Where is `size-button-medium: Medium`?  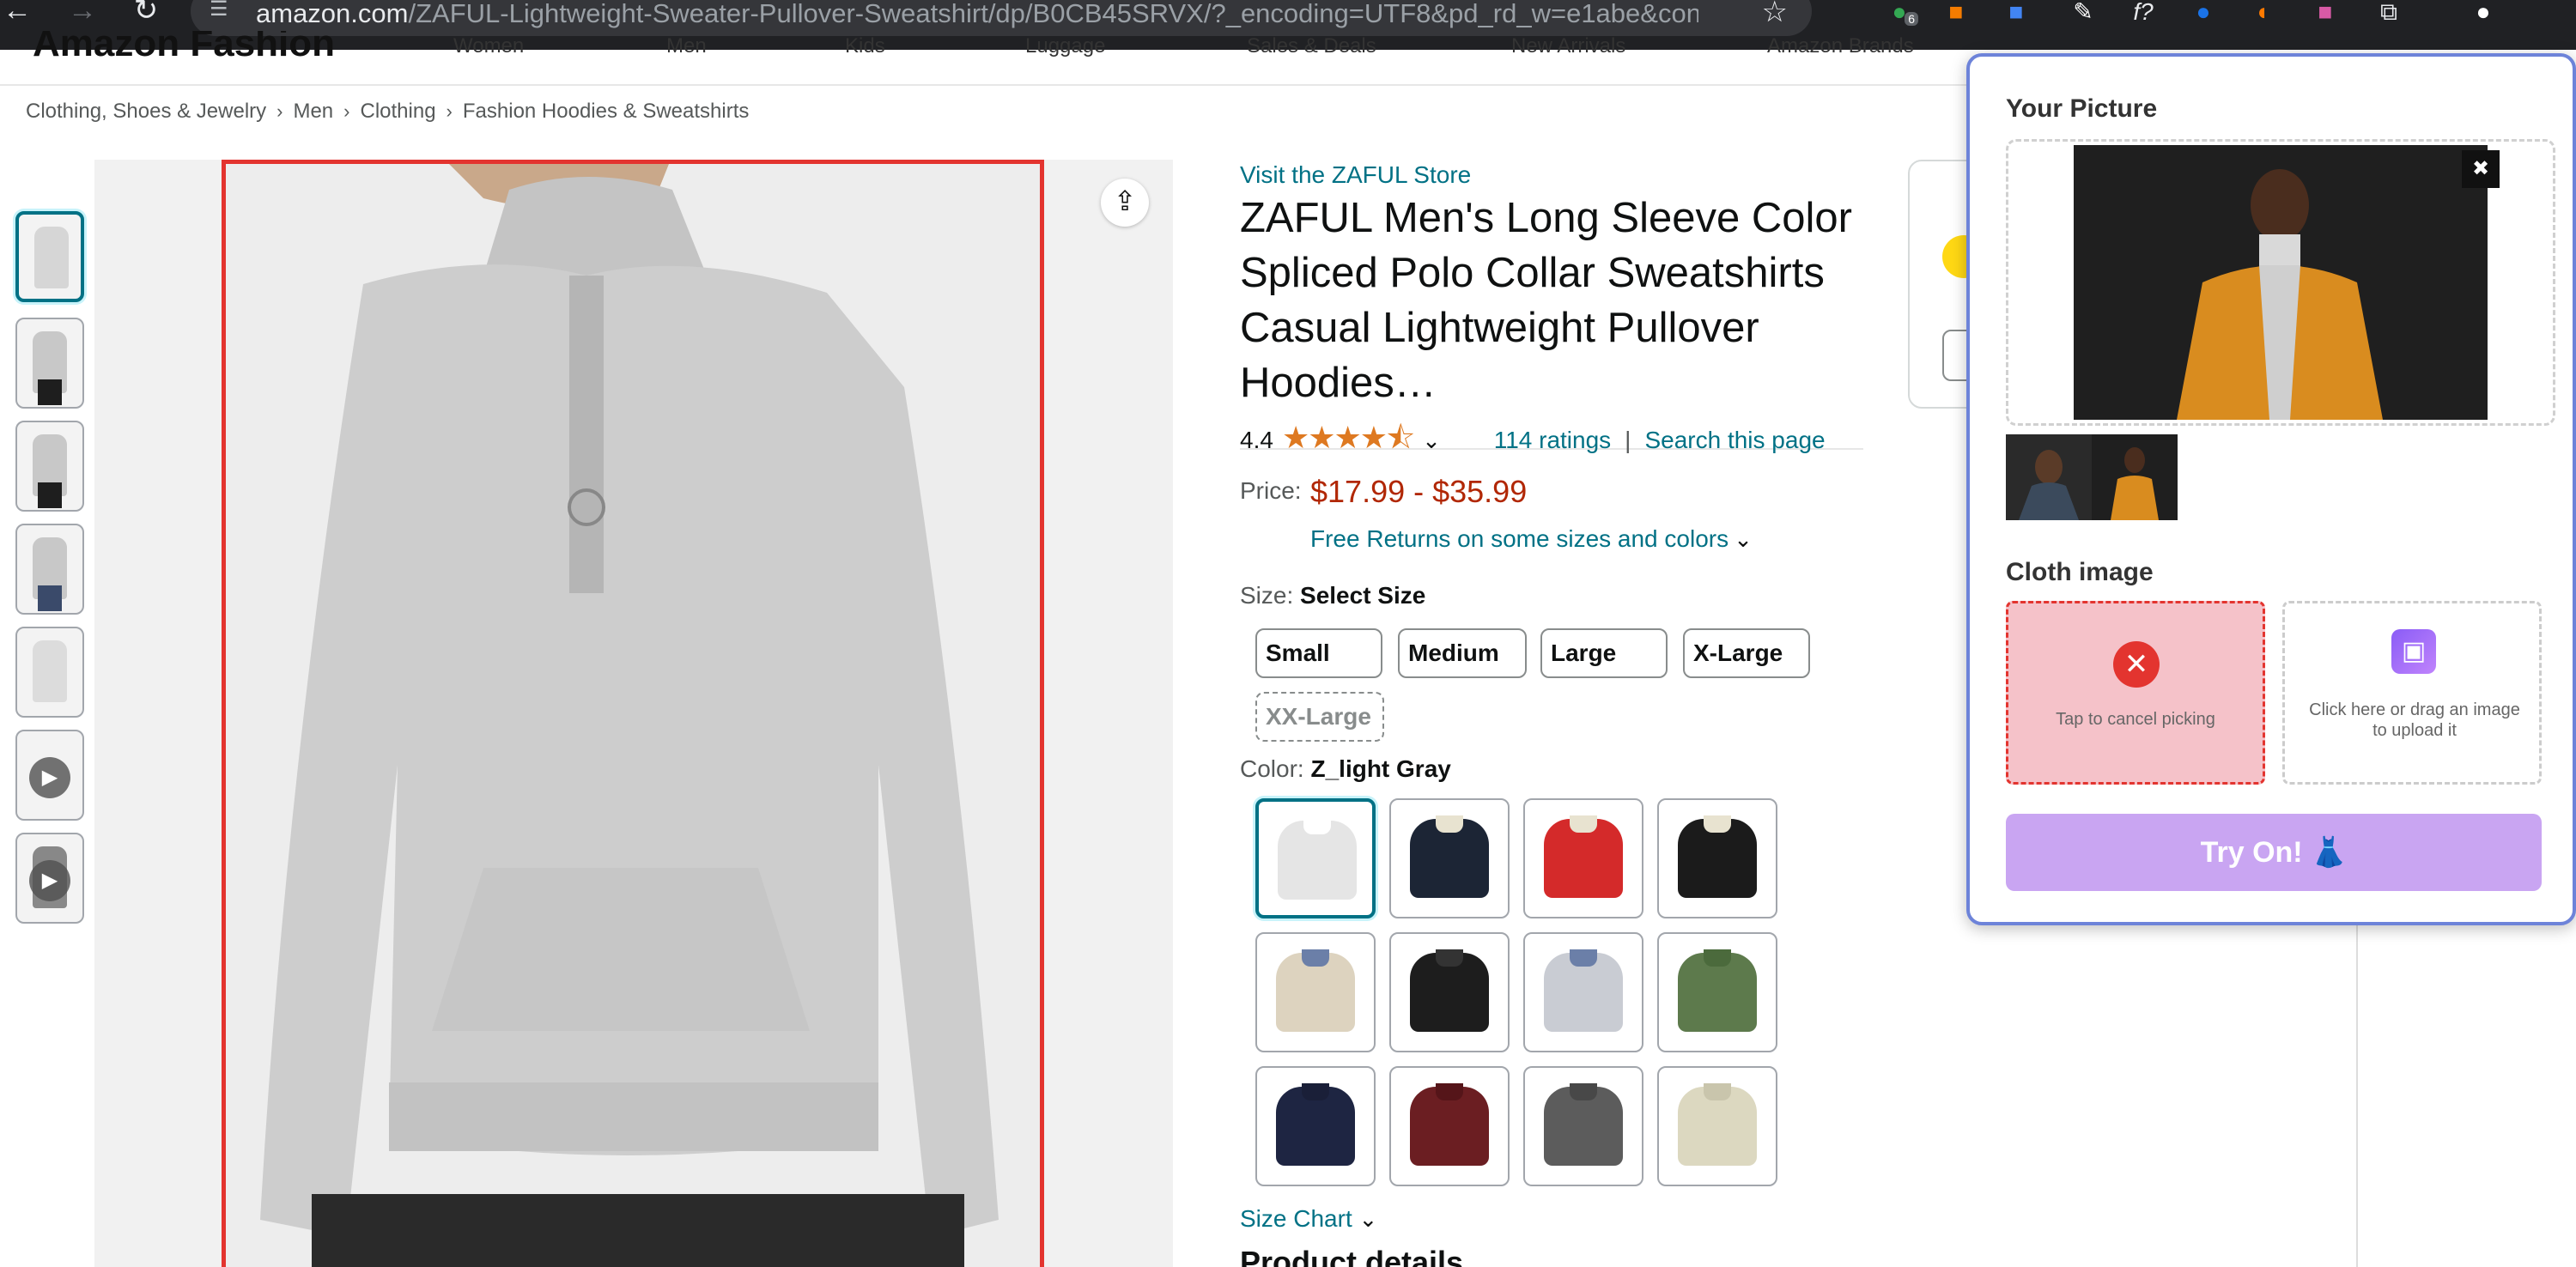 size-button-medium: Medium is located at coordinates (1462, 653).